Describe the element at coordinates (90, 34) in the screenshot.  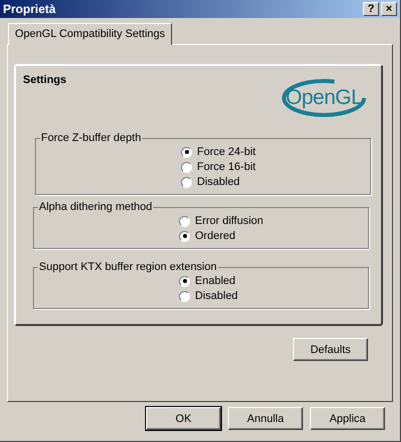
I see `tab: OpenGL Compatibility Settings` at that location.